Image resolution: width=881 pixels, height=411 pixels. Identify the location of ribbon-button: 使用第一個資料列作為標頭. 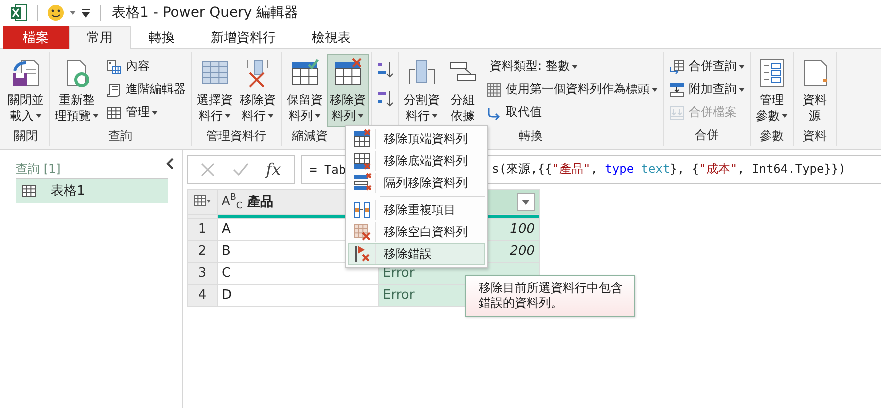
(572, 89).